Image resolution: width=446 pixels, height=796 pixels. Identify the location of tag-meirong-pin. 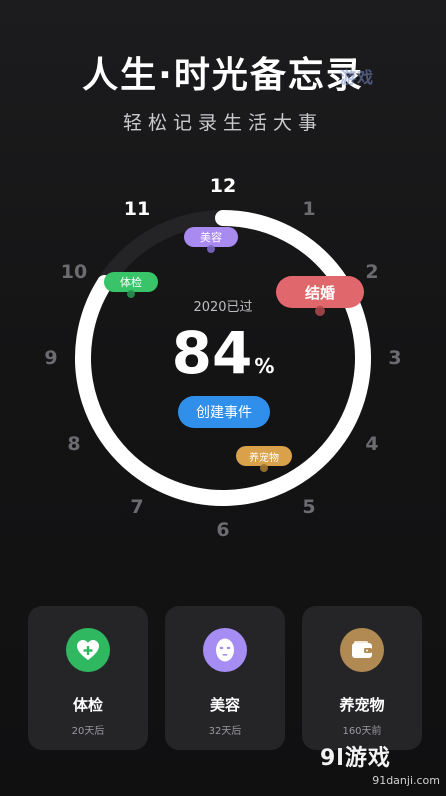
(211, 249).